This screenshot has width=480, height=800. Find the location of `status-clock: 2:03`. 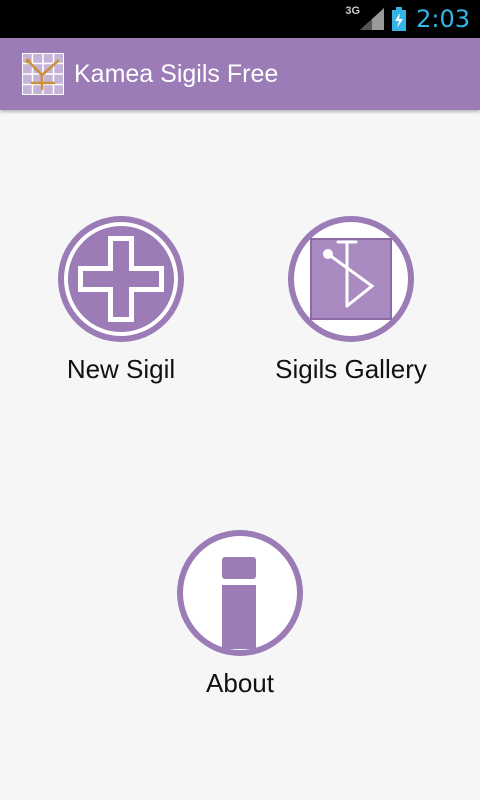

status-clock: 2:03 is located at coordinates (443, 19).